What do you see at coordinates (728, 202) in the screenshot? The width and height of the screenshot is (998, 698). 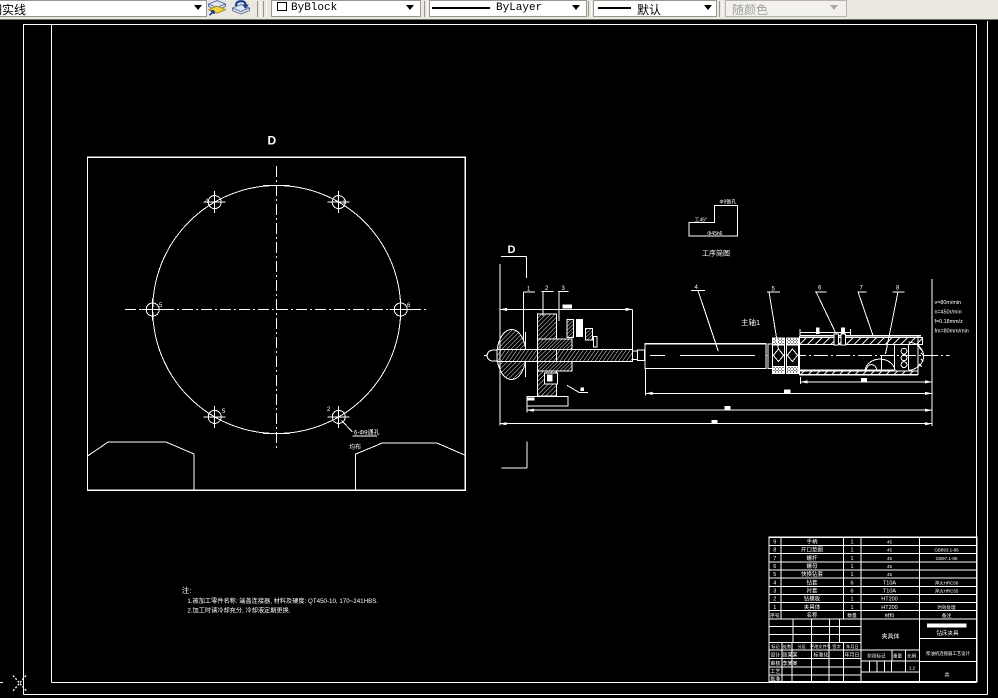 I see `svg-text: Φ9锥孔` at bounding box center [728, 202].